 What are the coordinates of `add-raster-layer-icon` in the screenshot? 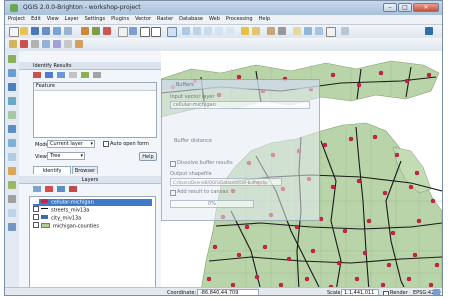 It's located at (12, 73).